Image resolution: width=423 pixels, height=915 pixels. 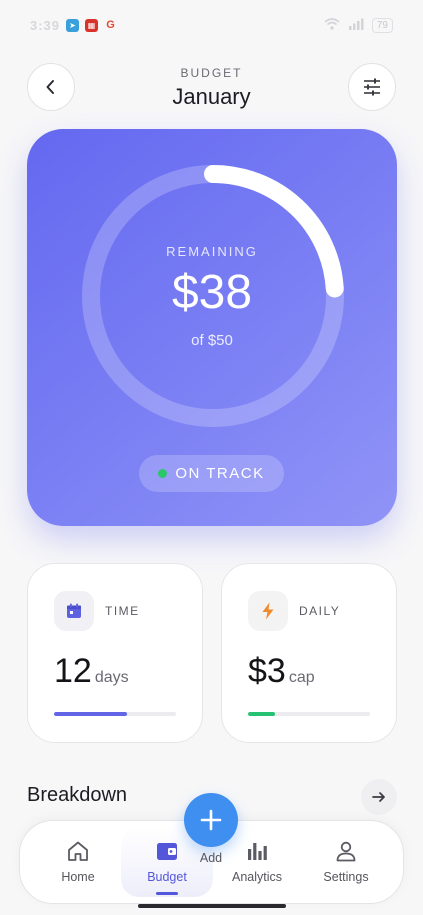 I want to click on status-right: 79, so click(x=358, y=25).